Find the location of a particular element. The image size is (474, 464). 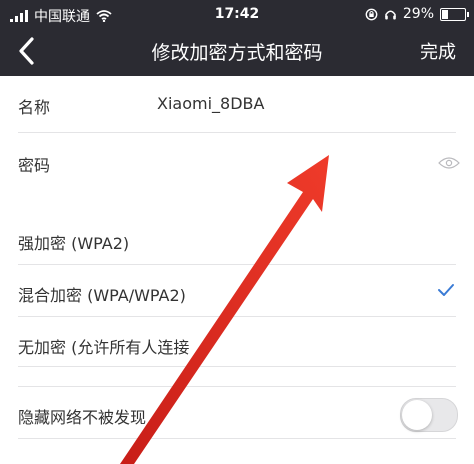

page-title: 修改加密方式和密码 is located at coordinates (237, 53).